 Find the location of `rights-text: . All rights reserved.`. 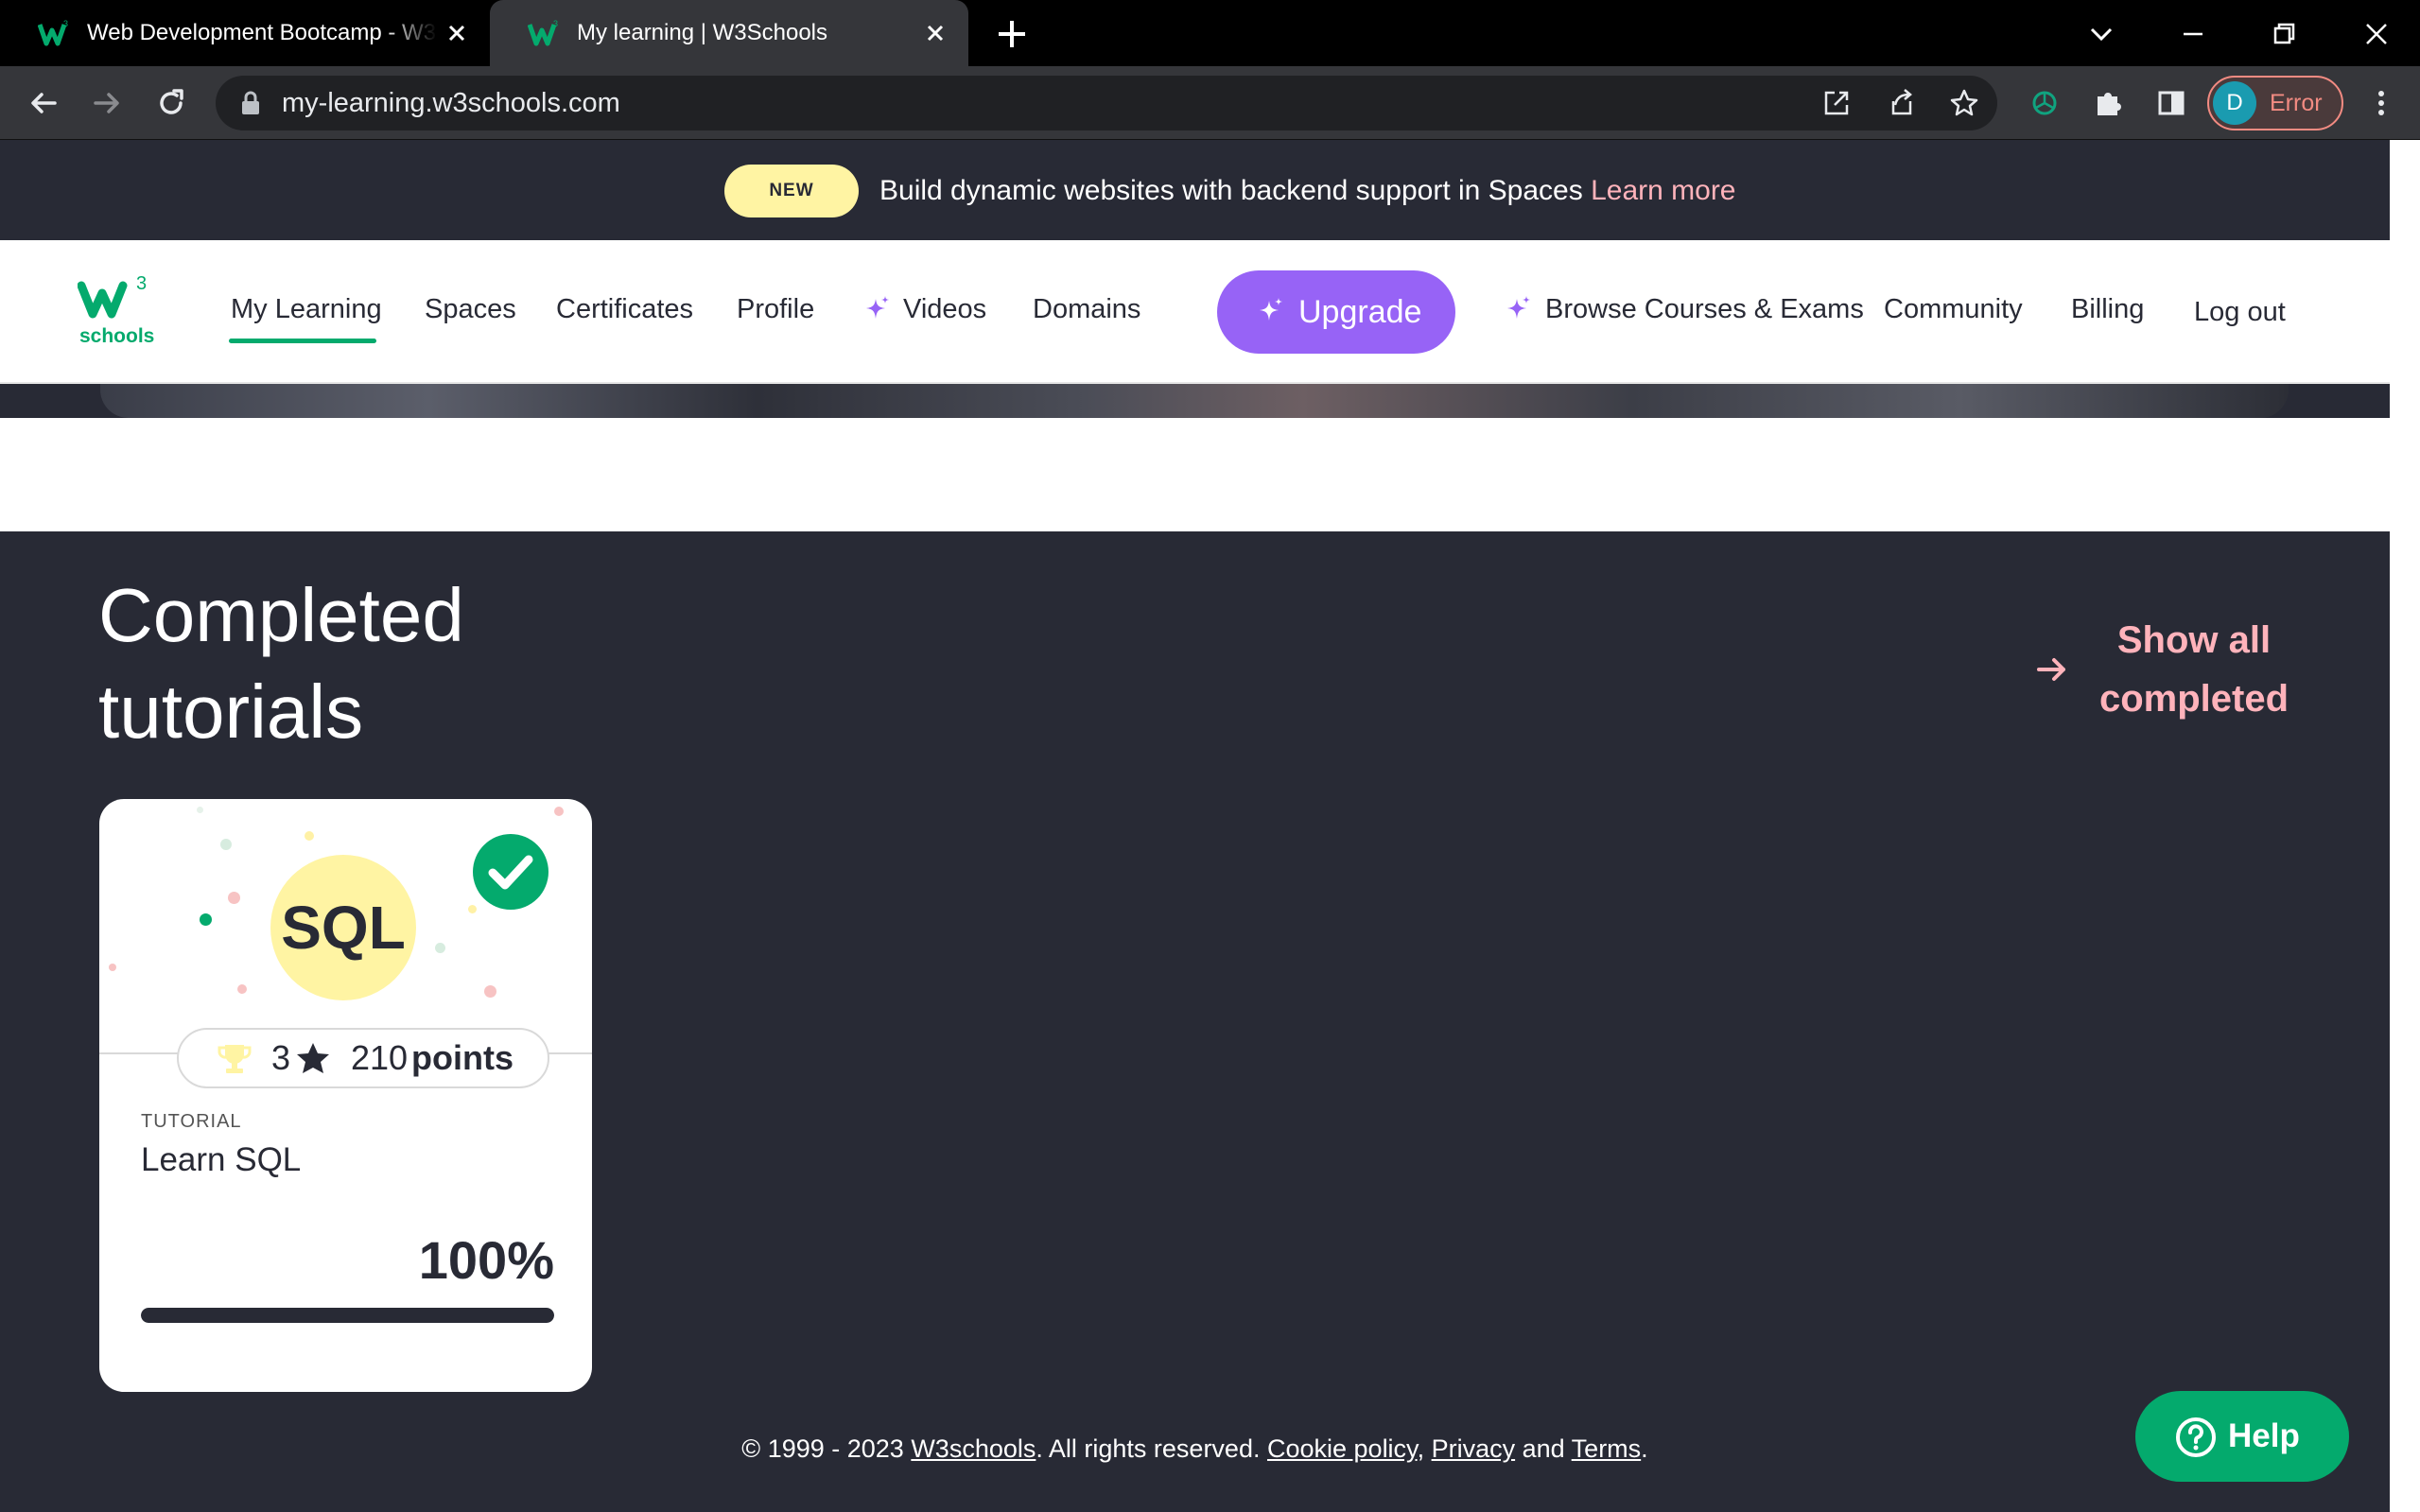

rights-text: . All rights reserved. is located at coordinates (1151, 1448).